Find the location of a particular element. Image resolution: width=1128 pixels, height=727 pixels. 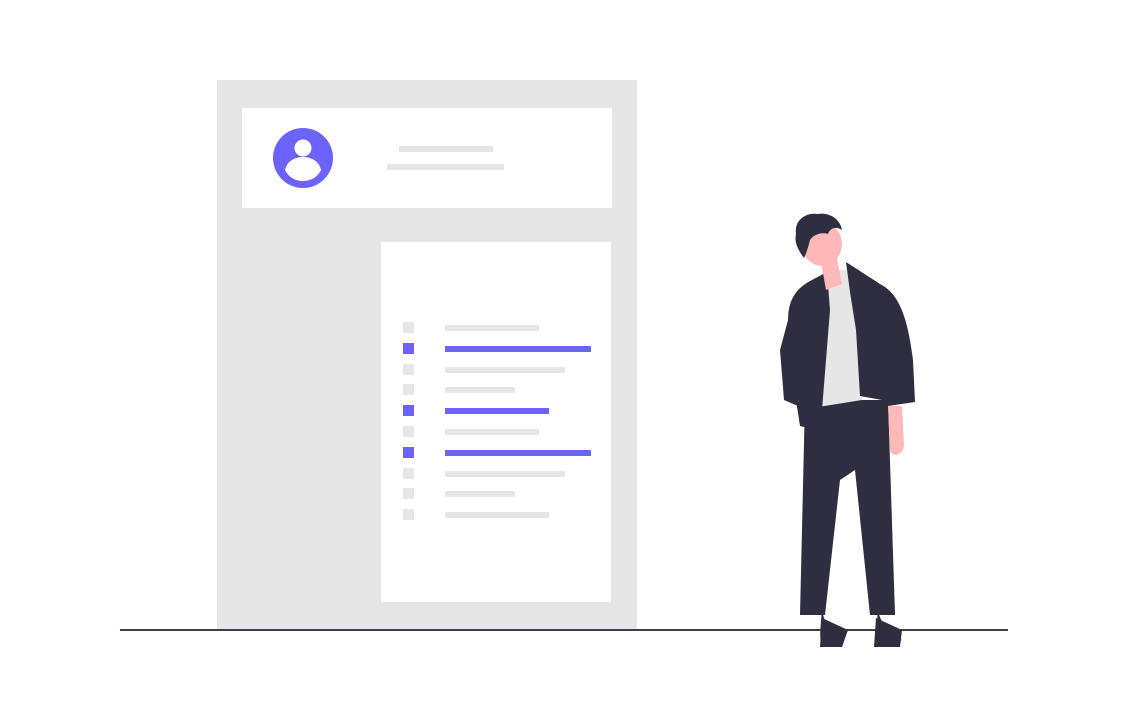

placeholder-list is located at coordinates (503, 426).